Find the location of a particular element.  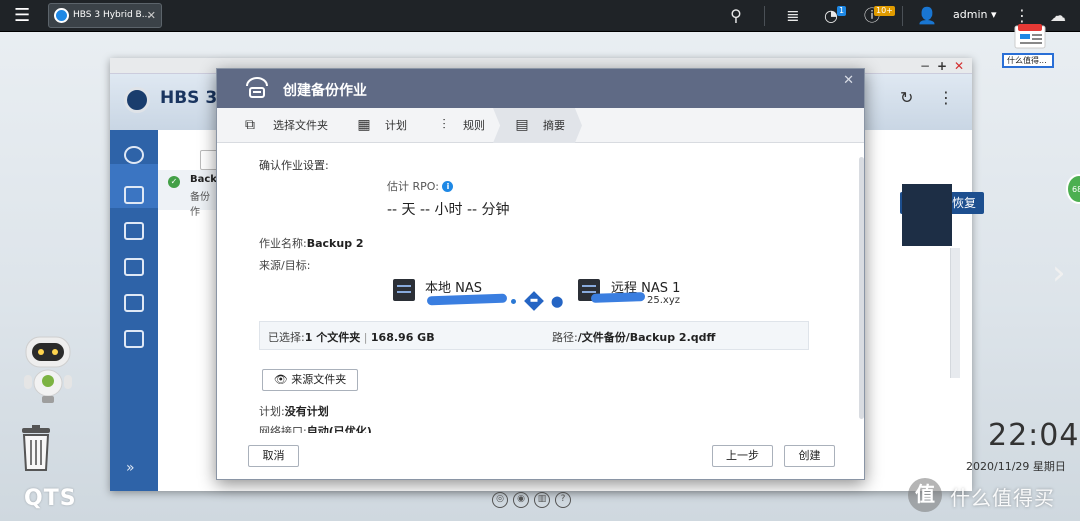

user-menu: admin ▾ is located at coordinates (974, 14).